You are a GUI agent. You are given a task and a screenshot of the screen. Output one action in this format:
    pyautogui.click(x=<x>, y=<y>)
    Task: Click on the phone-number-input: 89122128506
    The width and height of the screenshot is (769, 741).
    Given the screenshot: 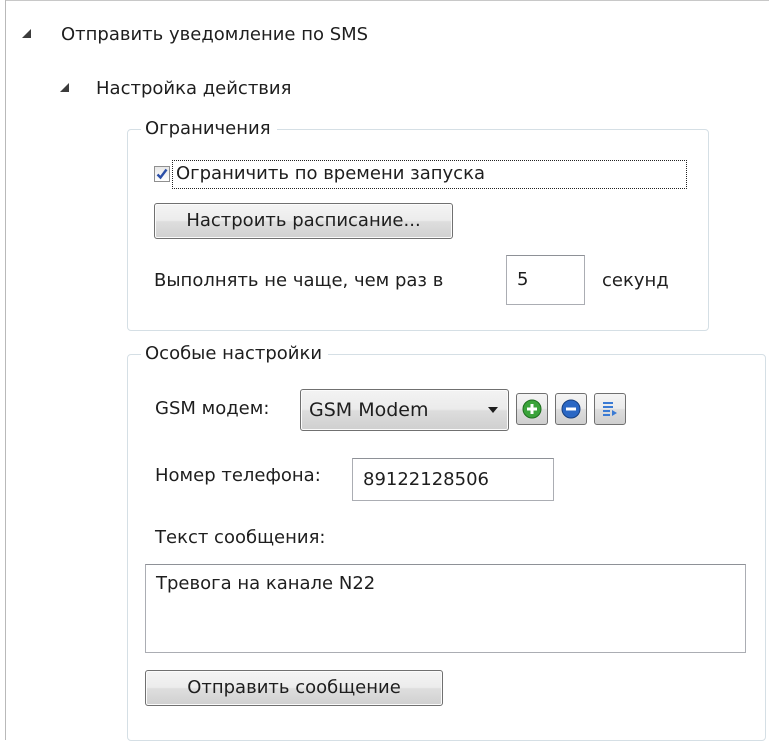 What is the action you would take?
    pyautogui.click(x=453, y=479)
    